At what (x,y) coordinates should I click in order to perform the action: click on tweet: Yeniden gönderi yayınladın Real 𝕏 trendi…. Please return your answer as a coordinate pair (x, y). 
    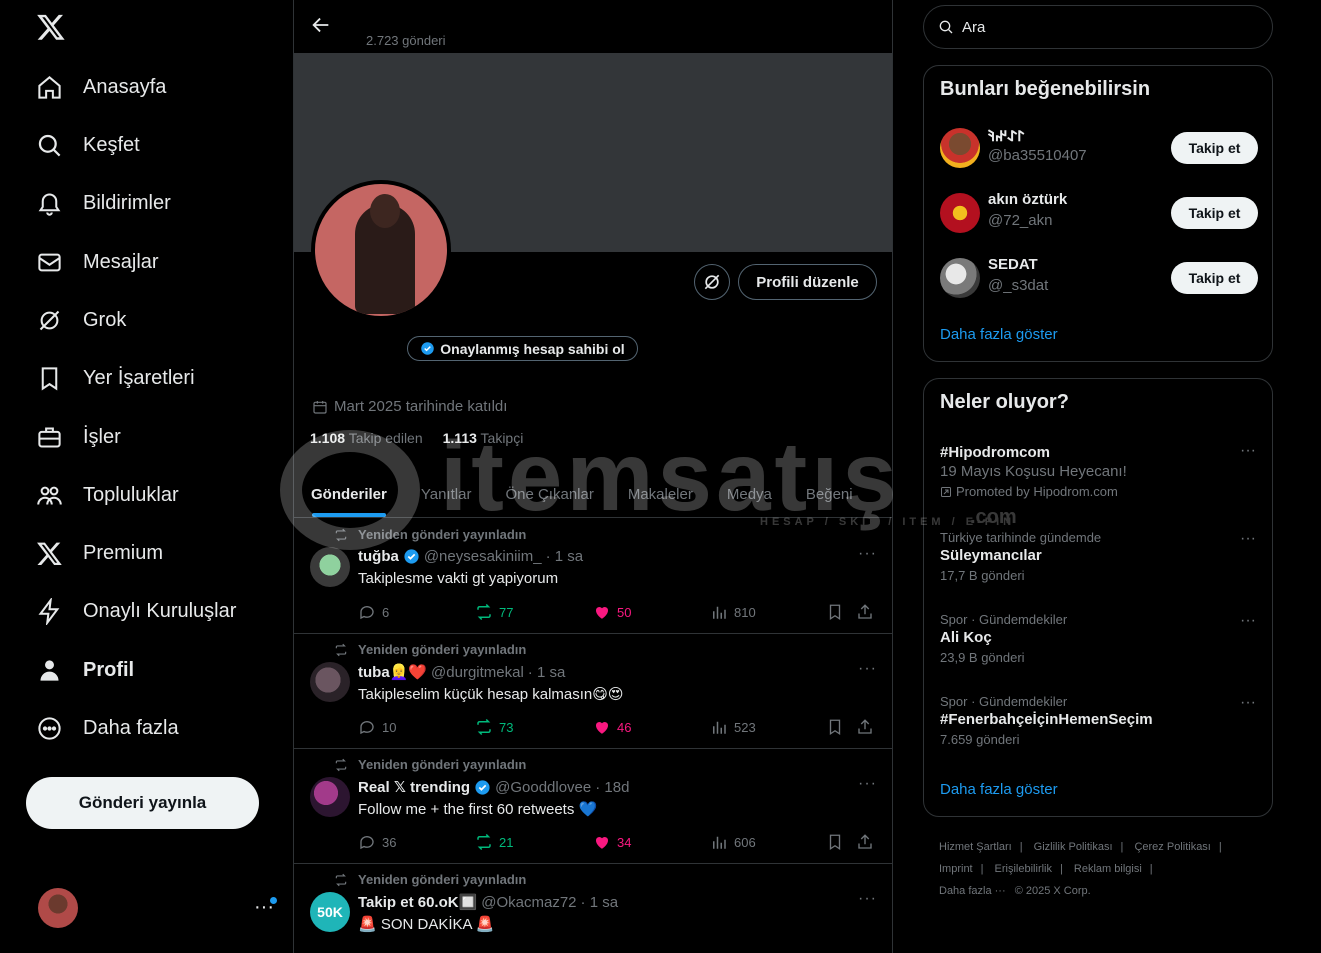
    Looking at the image, I should click on (593, 806).